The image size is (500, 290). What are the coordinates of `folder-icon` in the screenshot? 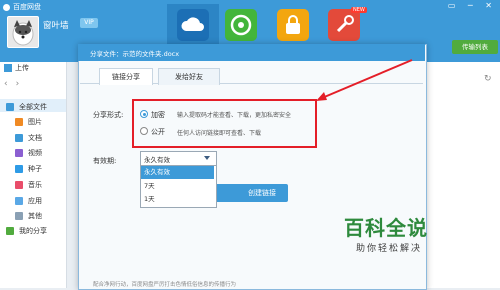 It's located at (10, 107).